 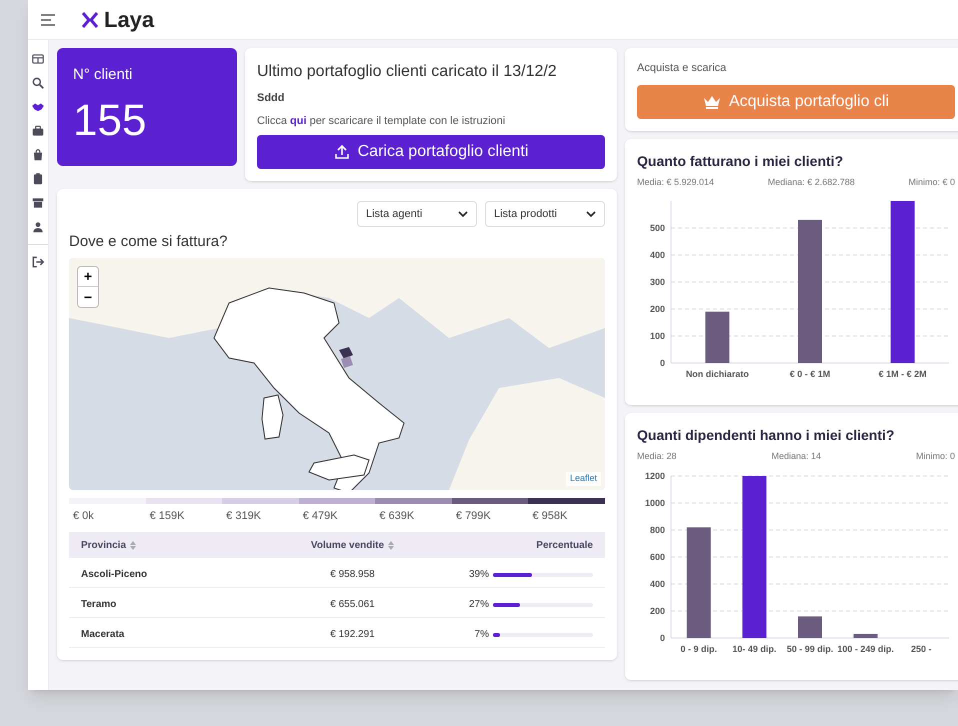 What do you see at coordinates (90, 20) in the screenshot?
I see `logo-icon` at bounding box center [90, 20].